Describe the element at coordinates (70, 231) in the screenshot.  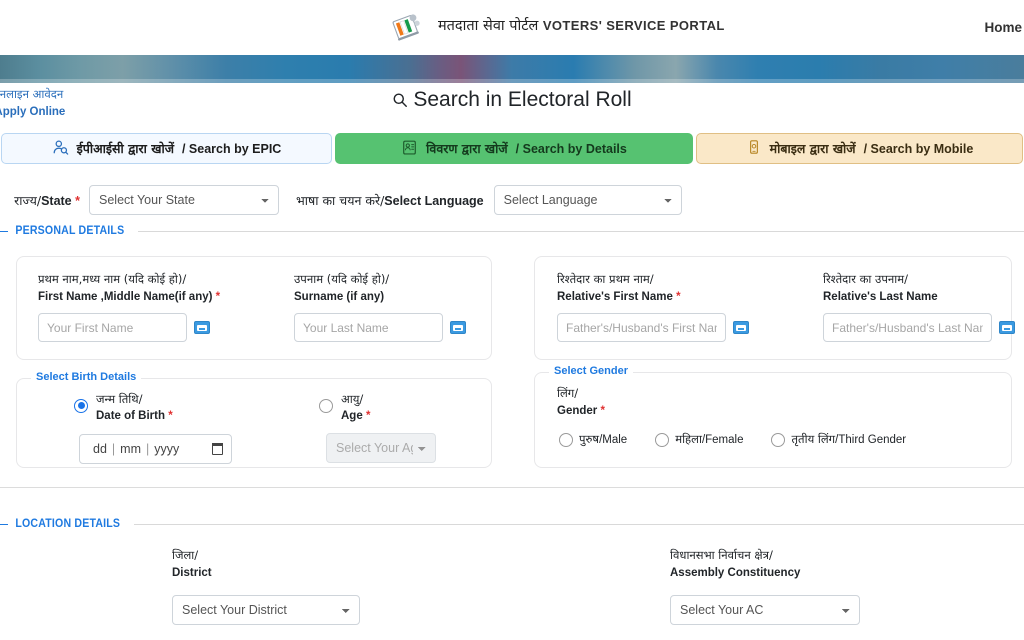
I see `section-title-personal-details: PERSONAL DETAILS` at that location.